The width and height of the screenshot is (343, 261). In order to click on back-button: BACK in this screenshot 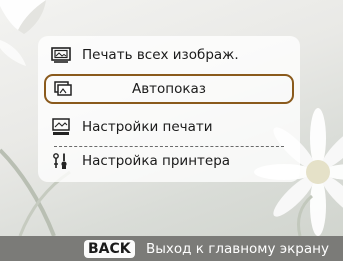, I will do `click(109, 249)`.